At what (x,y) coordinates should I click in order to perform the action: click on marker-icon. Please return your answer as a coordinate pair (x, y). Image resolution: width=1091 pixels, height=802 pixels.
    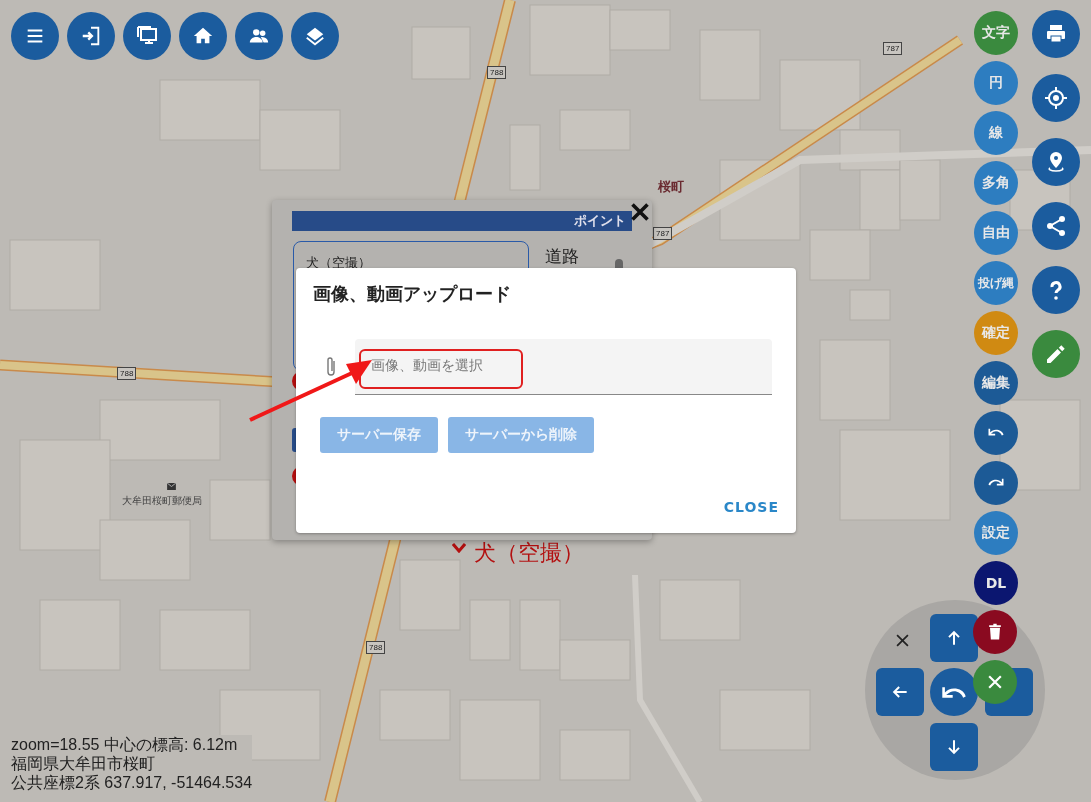
    Looking at the image, I should click on (459, 548).